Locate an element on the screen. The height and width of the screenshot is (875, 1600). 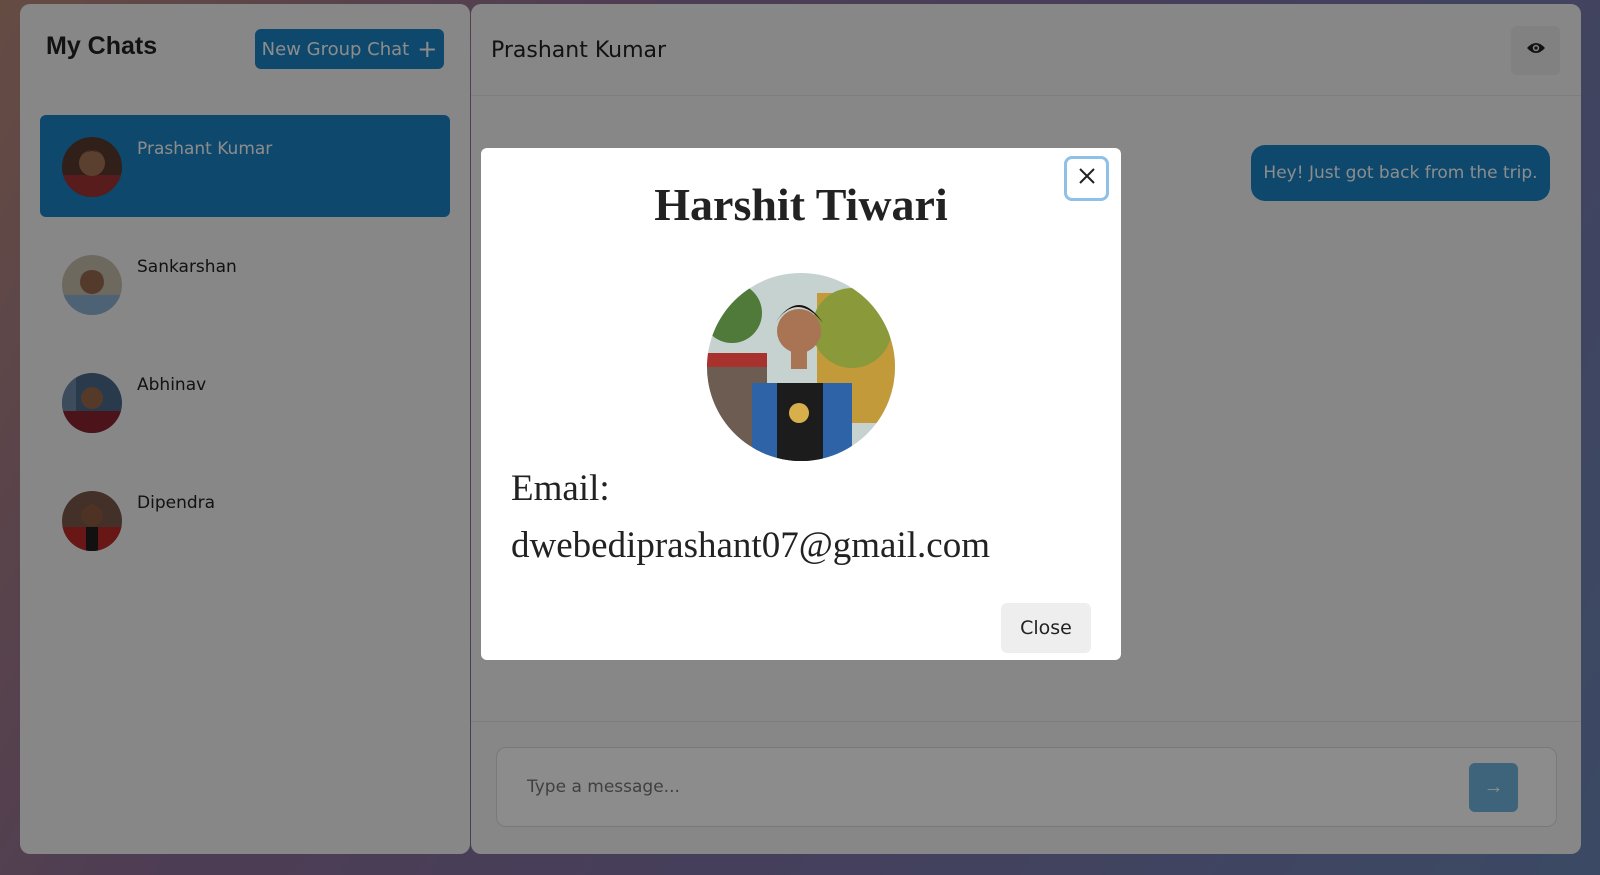
profile-email: Email: dwebediprashant07@gmail.com is located at coordinates (811, 517).